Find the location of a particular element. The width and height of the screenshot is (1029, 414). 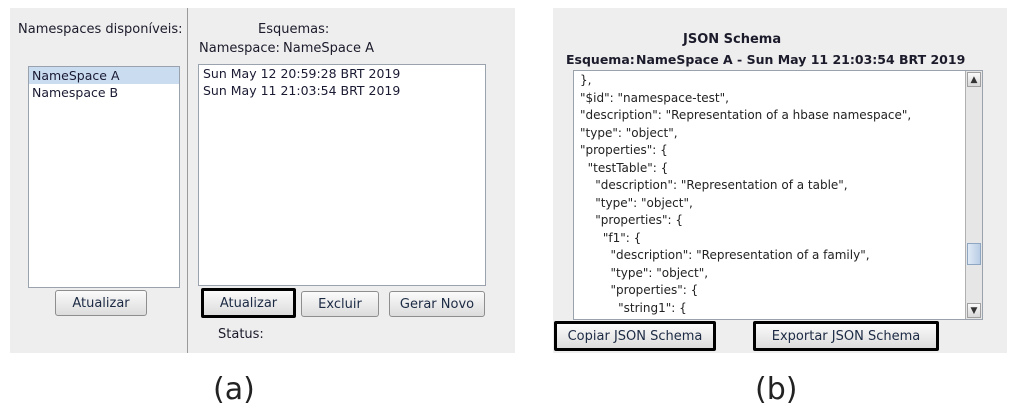

schema-prefix: Esquema: is located at coordinates (600, 59).